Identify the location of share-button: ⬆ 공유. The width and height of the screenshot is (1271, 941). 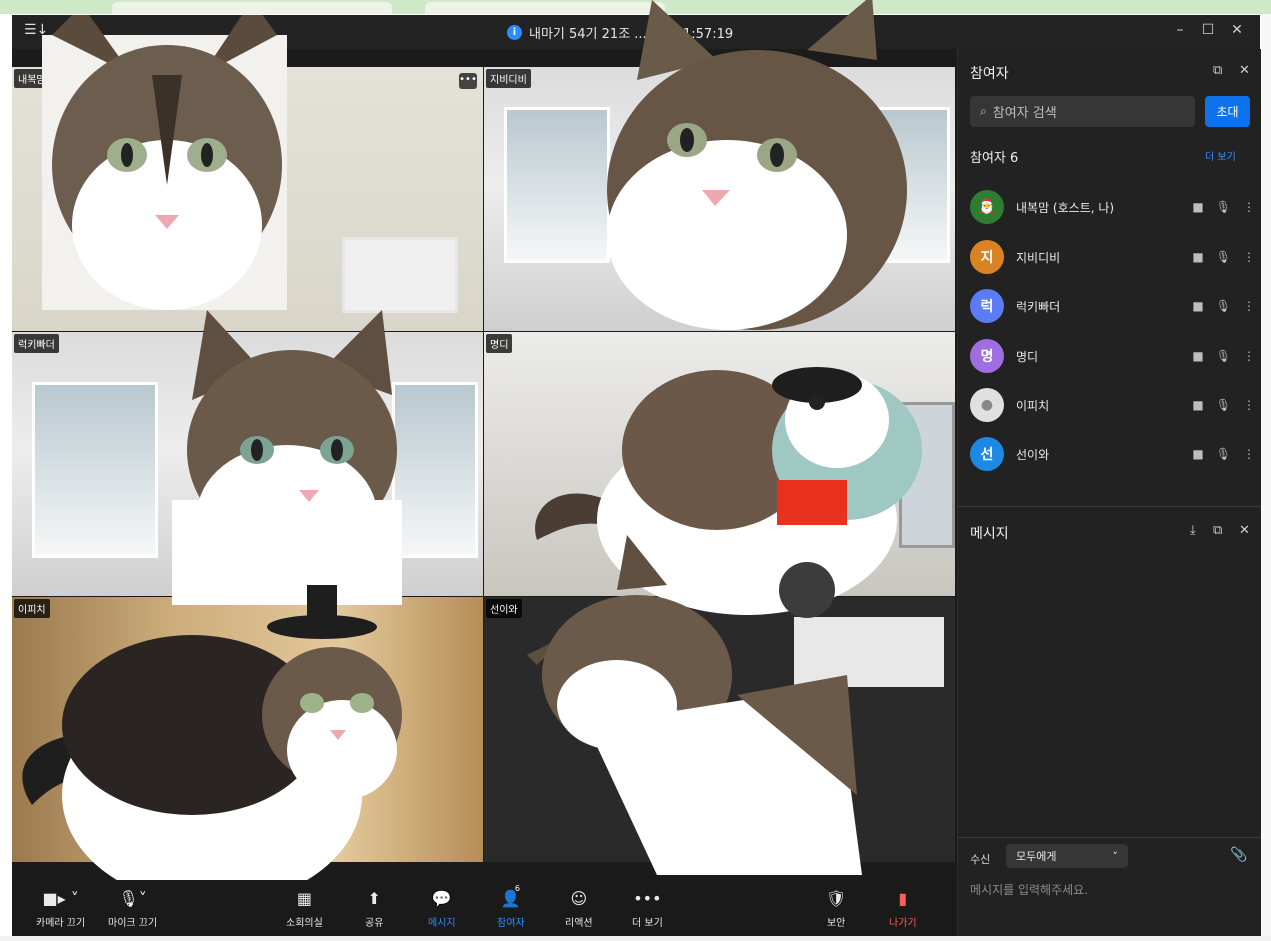
(374, 908).